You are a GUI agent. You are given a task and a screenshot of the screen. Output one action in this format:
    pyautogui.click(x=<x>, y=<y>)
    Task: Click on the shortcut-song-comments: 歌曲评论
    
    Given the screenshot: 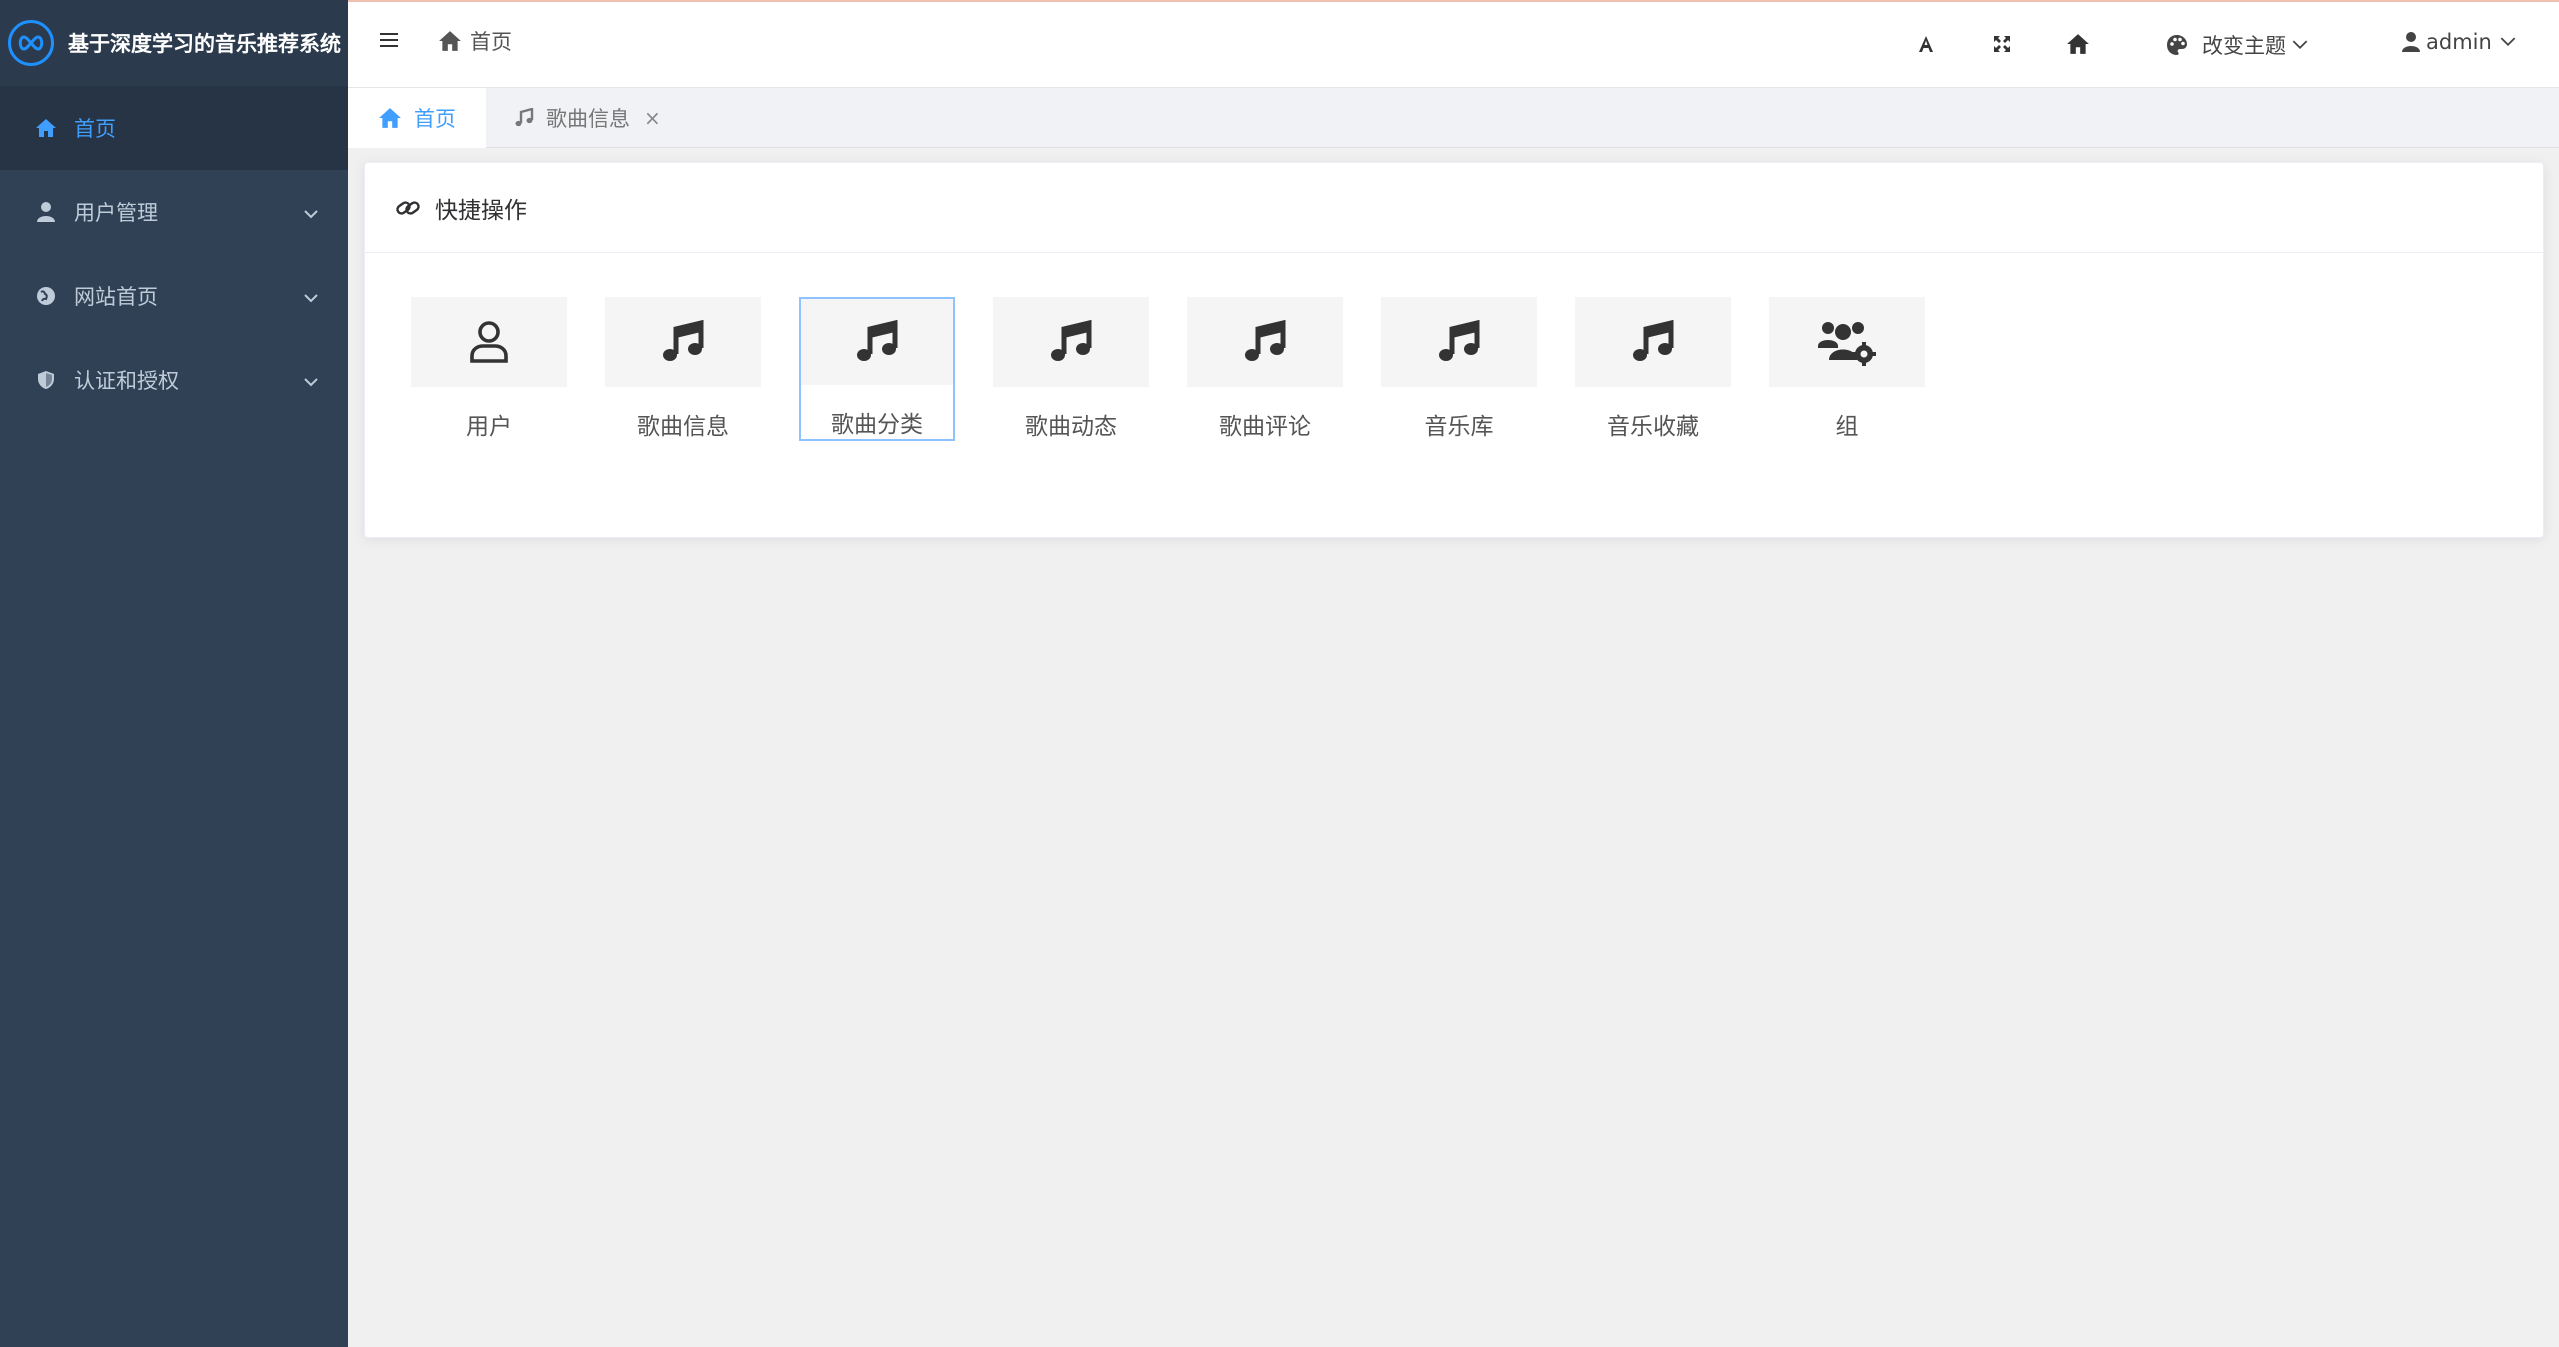 What is the action you would take?
    pyautogui.click(x=1265, y=369)
    